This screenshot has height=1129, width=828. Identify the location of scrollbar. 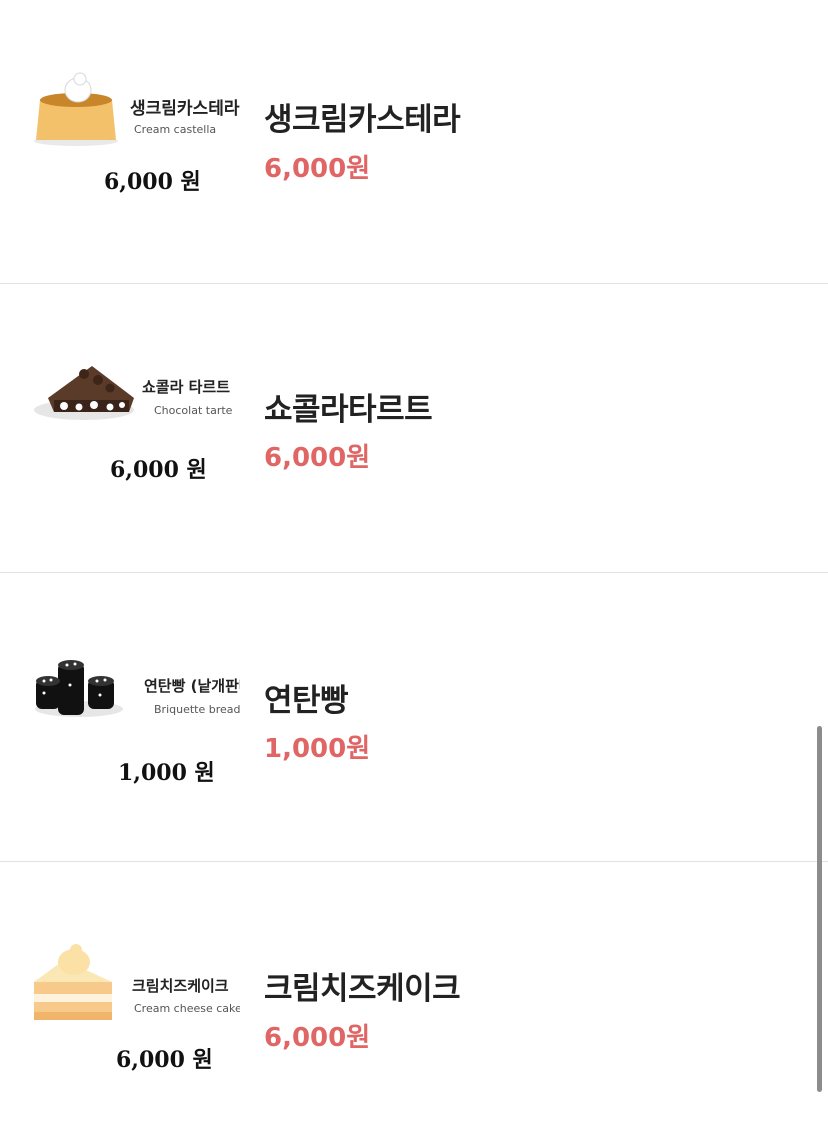
(819, 909).